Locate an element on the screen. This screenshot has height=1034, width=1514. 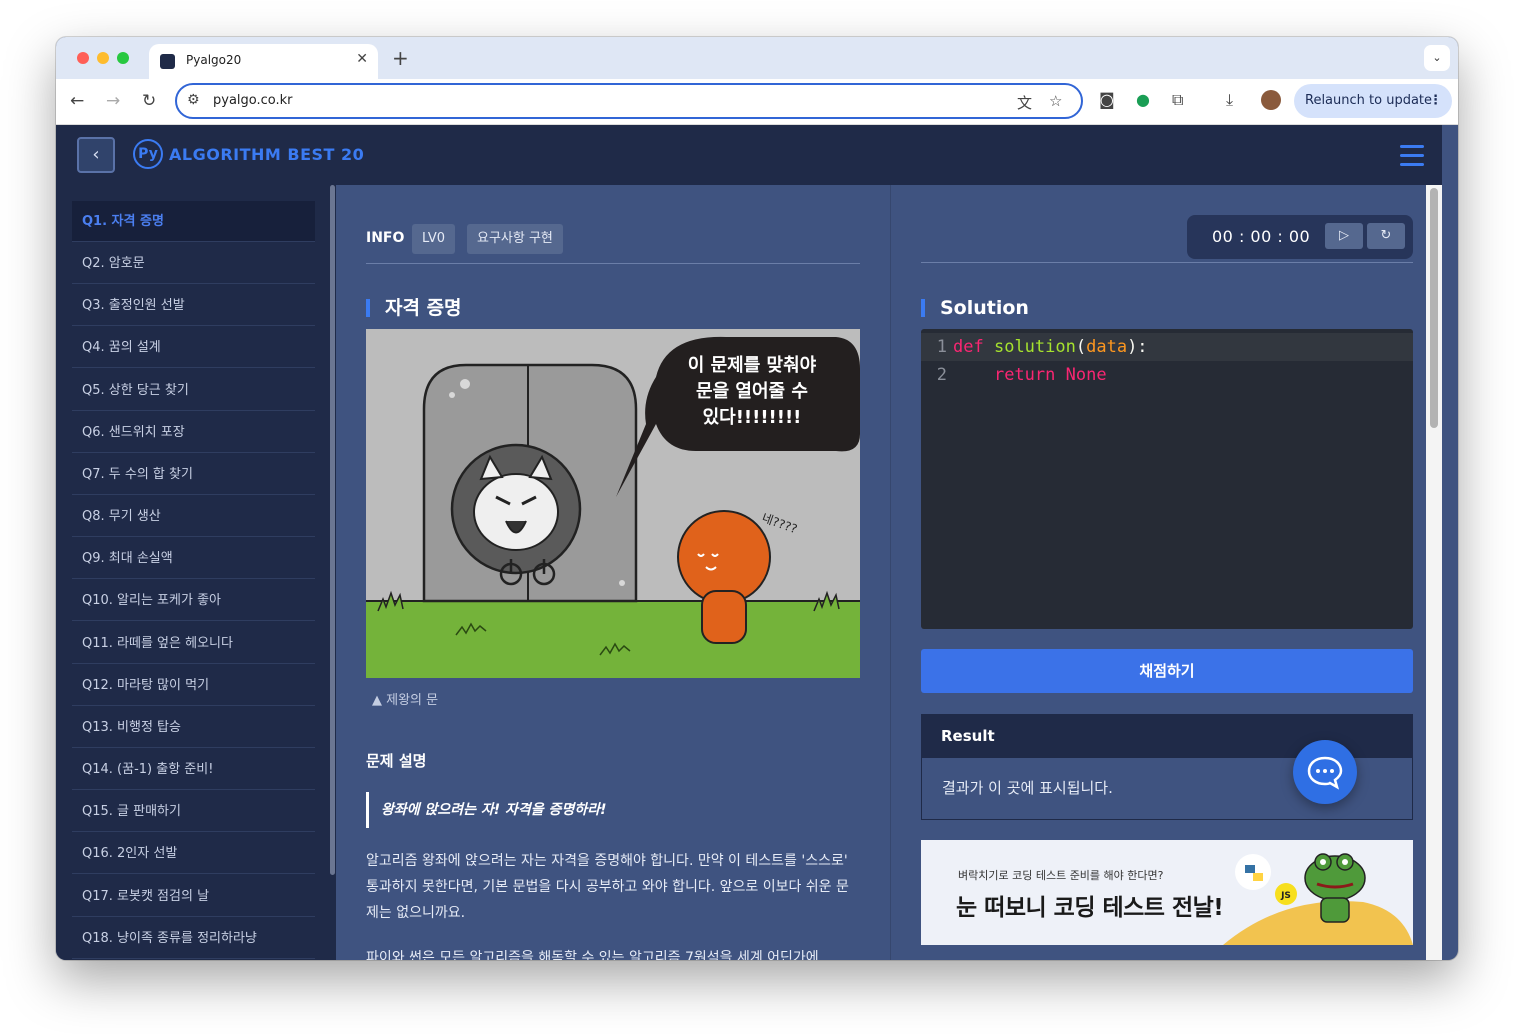
sidebar-item-q11: Q11. 라떼를 엎은 헤오니다 is located at coordinates (193, 643).